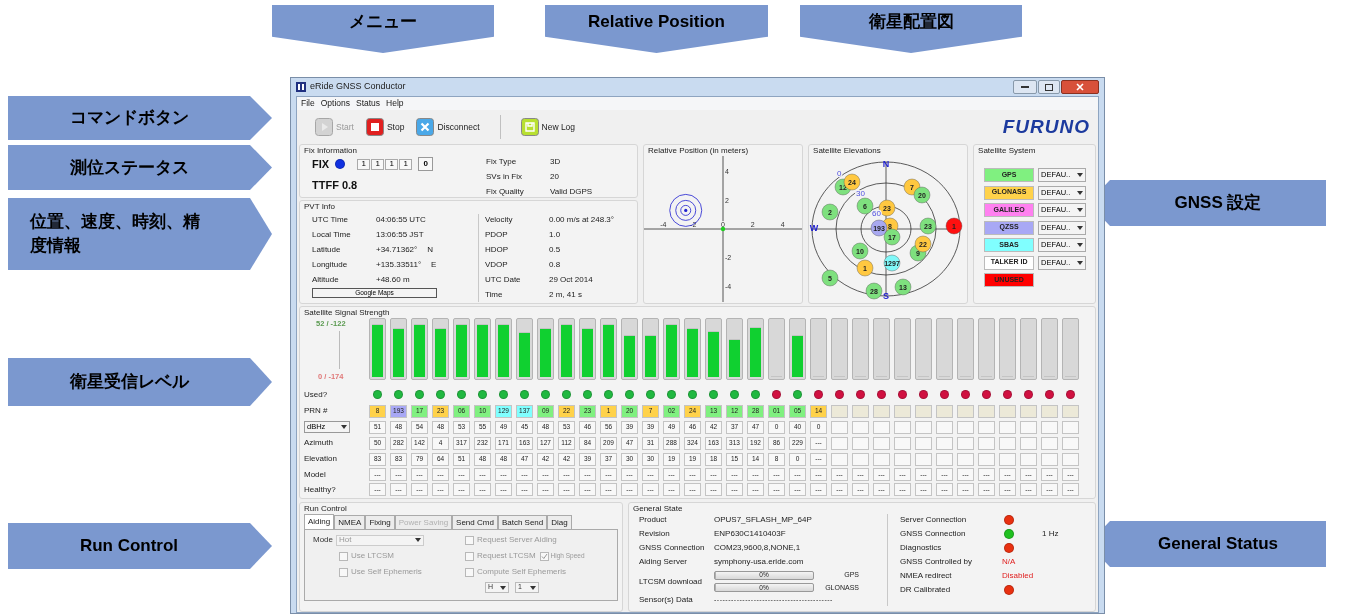 The width and height of the screenshot is (1351, 614). What do you see at coordinates (503, 280) in the screenshot?
I see `field-label: UTC Date` at bounding box center [503, 280].